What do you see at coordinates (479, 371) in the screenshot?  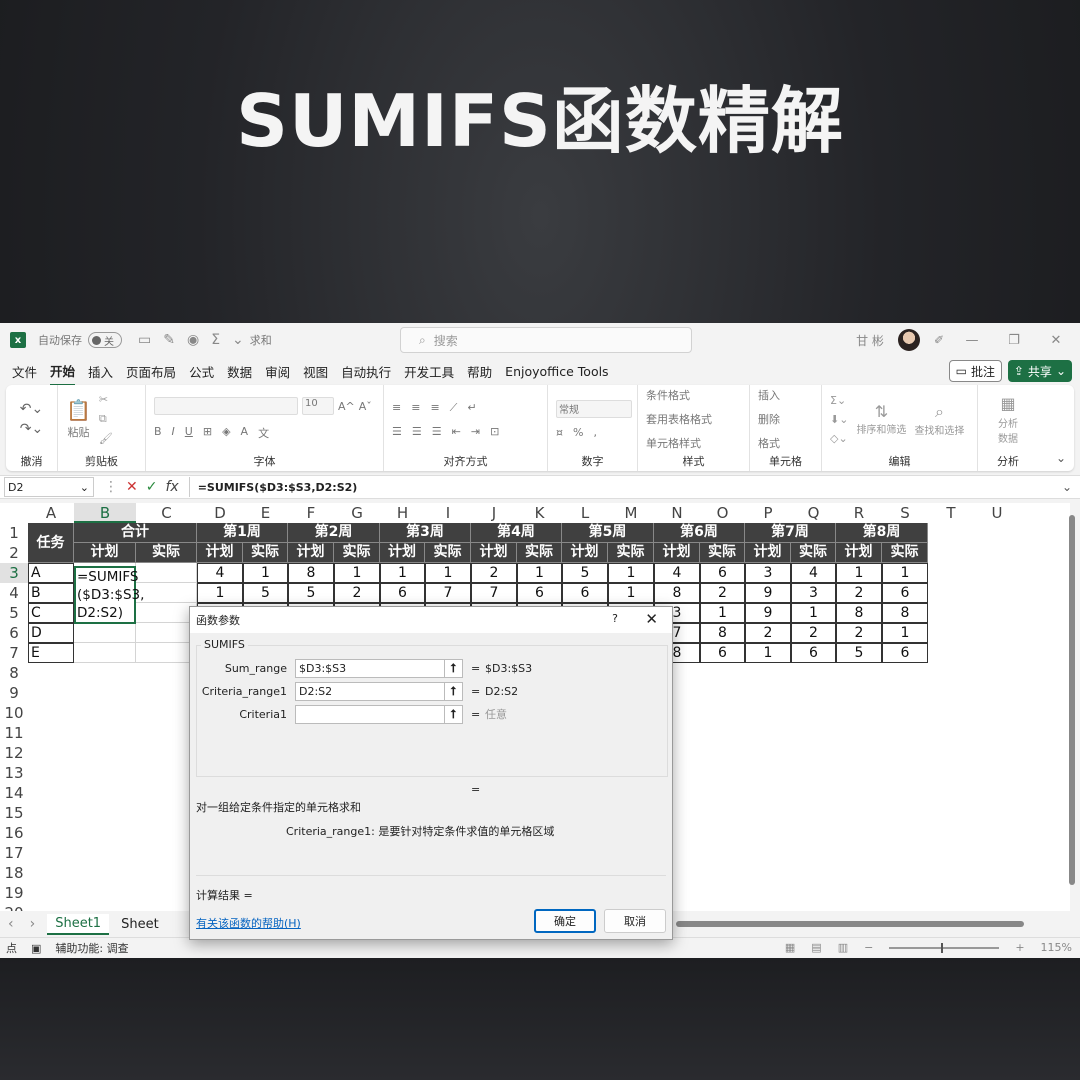 I see `menu-help: 帮助` at bounding box center [479, 371].